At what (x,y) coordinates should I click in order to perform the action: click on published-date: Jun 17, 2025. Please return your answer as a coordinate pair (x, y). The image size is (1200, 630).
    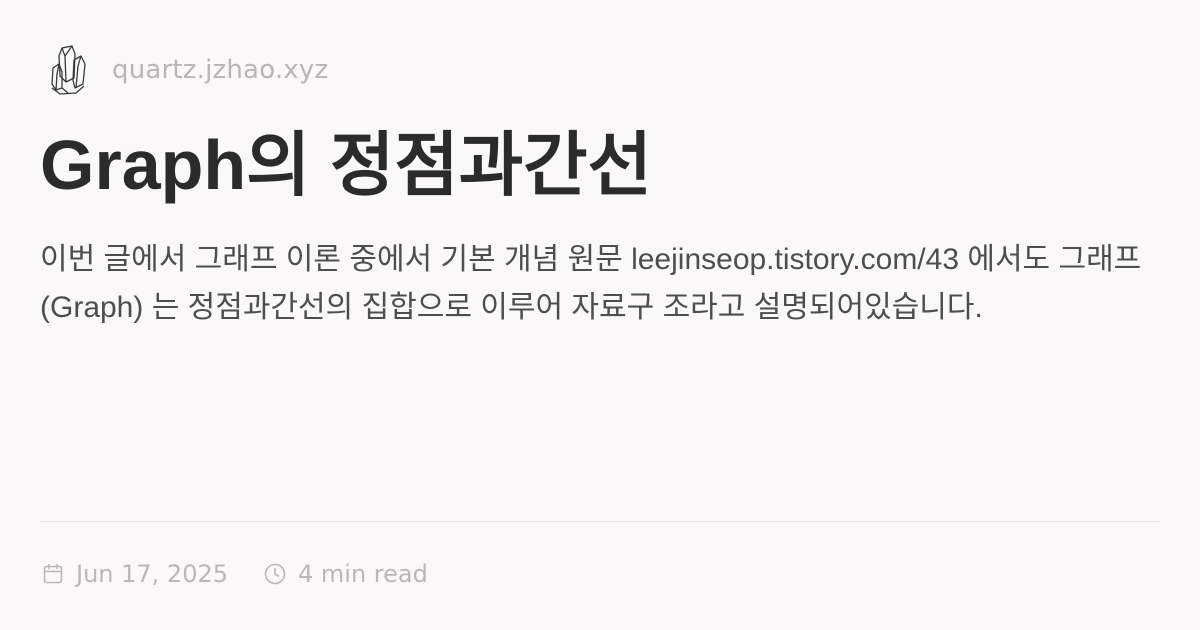
    Looking at the image, I should click on (134, 574).